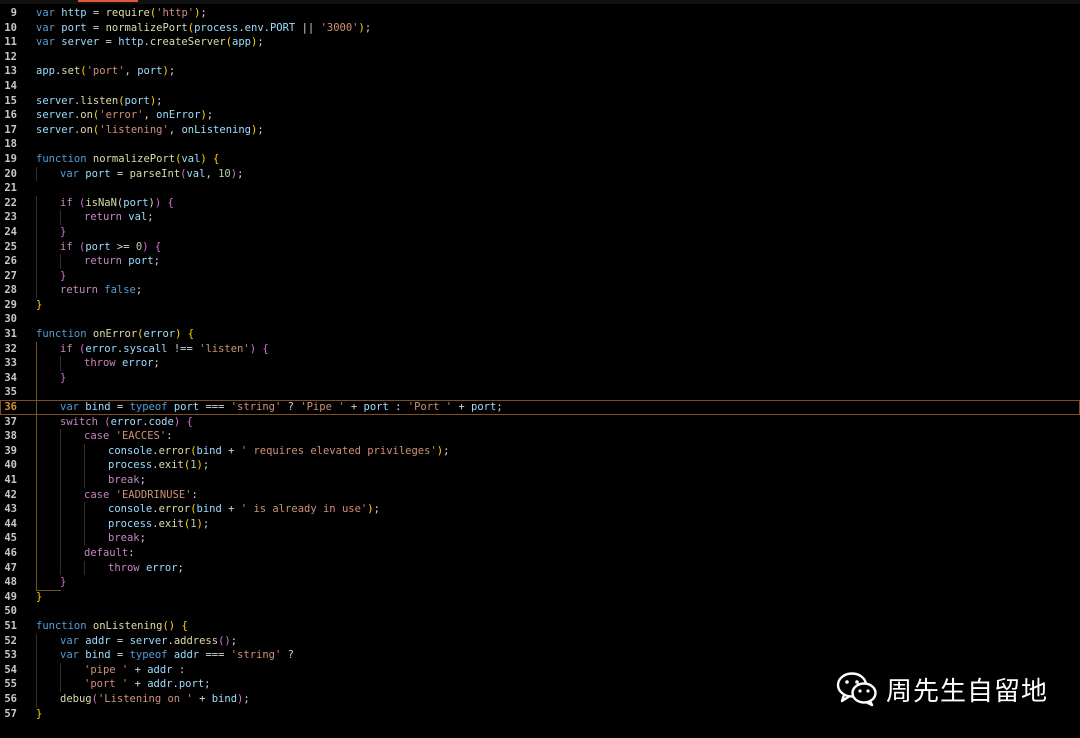 This screenshot has width=1080, height=738. What do you see at coordinates (540, 319) in the screenshot?
I see `code-line: 30` at bounding box center [540, 319].